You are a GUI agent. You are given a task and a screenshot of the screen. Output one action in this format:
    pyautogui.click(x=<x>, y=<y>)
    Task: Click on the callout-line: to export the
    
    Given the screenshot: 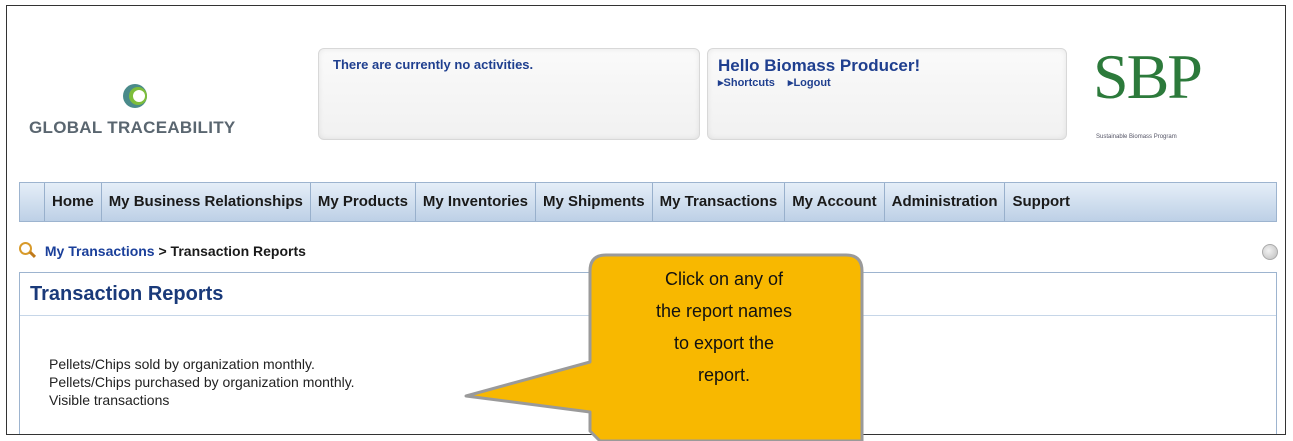 What is the action you would take?
    pyautogui.click(x=724, y=343)
    